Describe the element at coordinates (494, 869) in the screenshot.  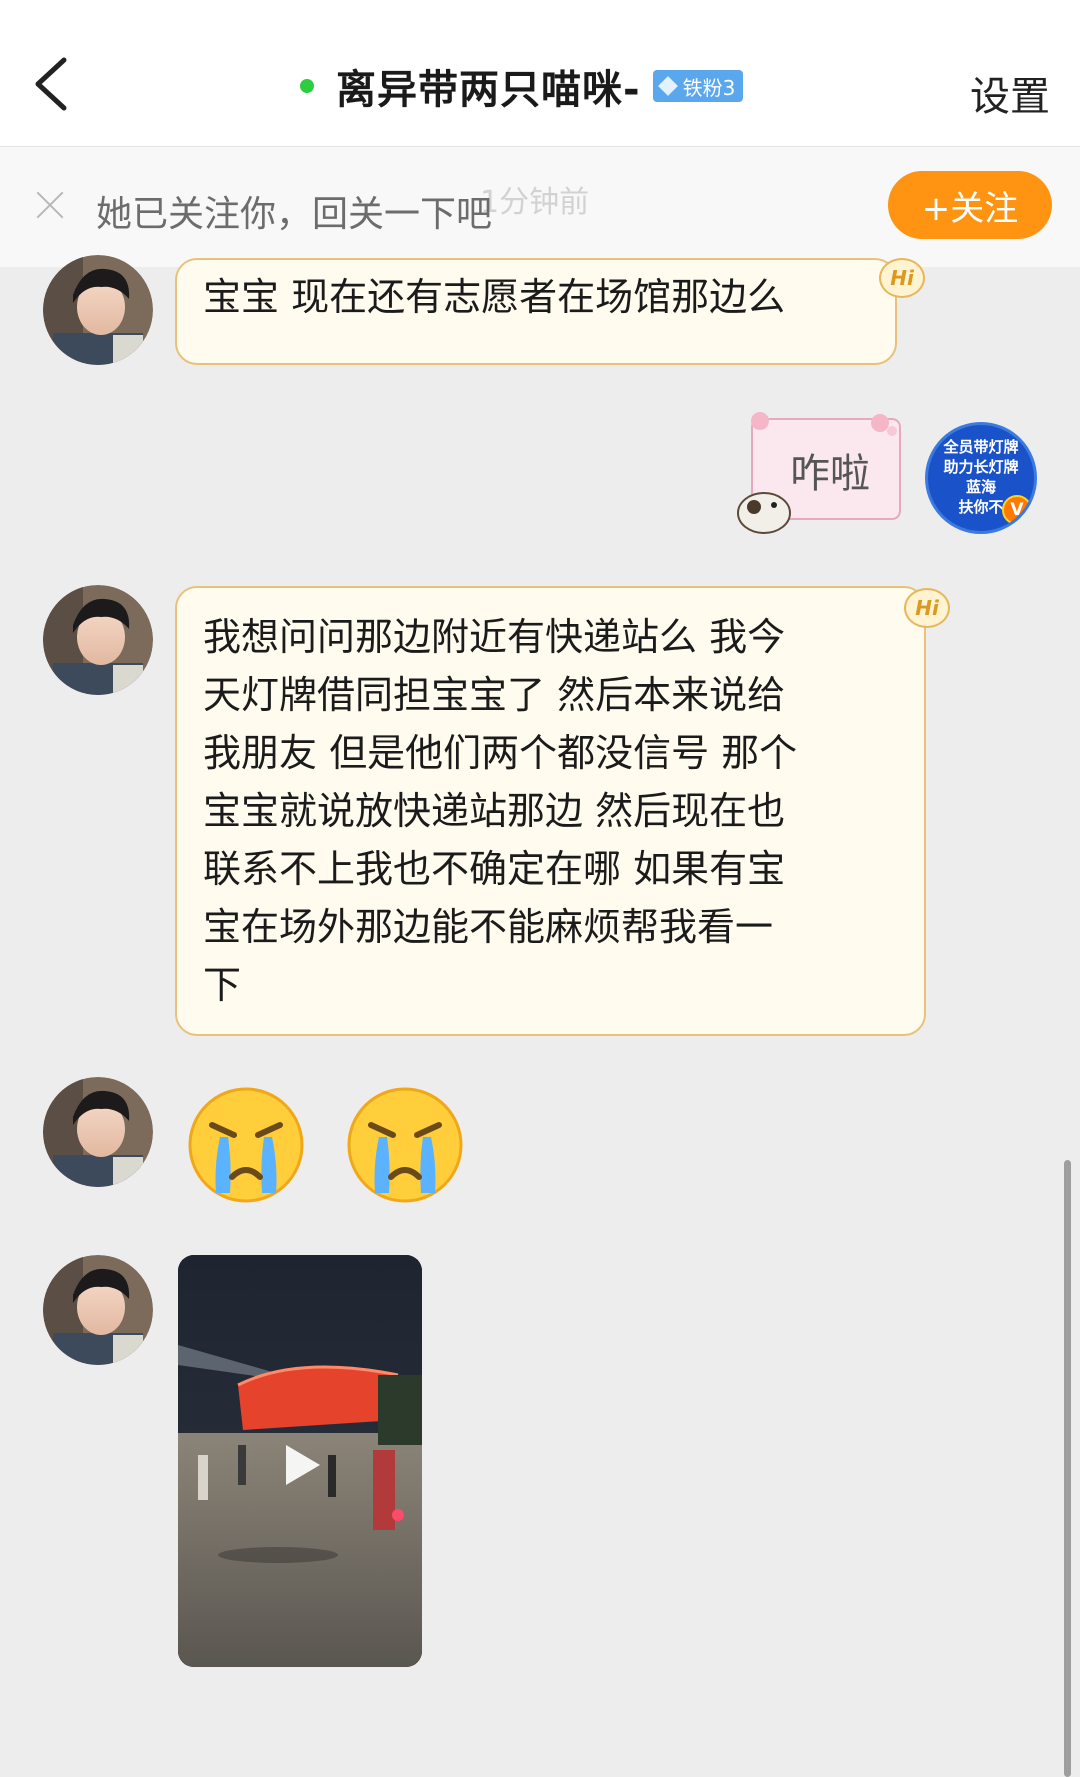
I see `message-line: 联系不上我也不确定在哪 如果有宝` at that location.